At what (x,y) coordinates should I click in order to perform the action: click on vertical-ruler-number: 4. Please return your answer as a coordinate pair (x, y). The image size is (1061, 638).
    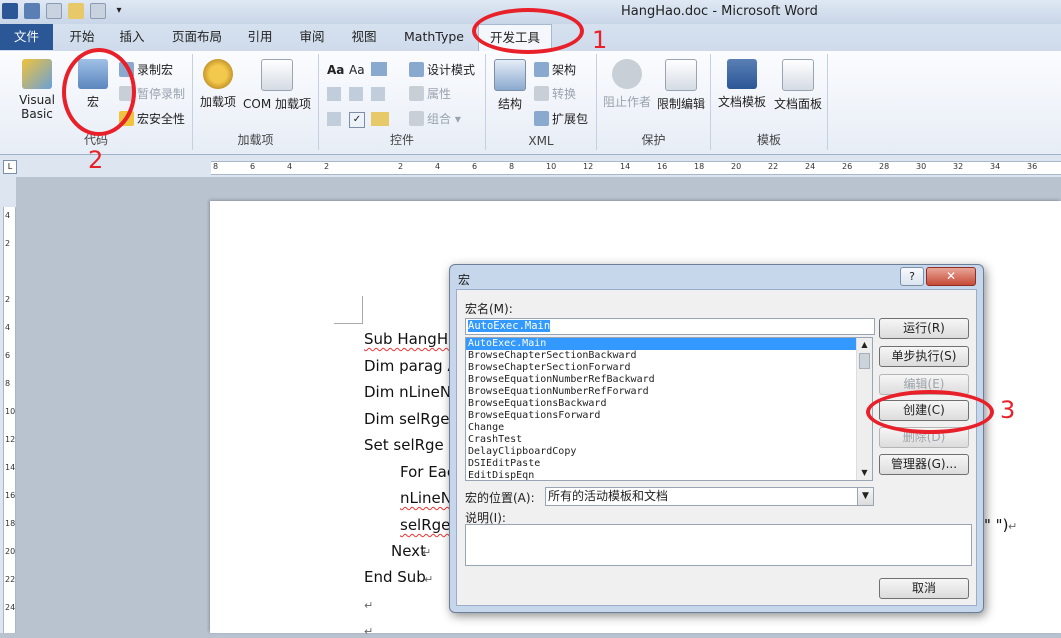
    Looking at the image, I should click on (8, 327).